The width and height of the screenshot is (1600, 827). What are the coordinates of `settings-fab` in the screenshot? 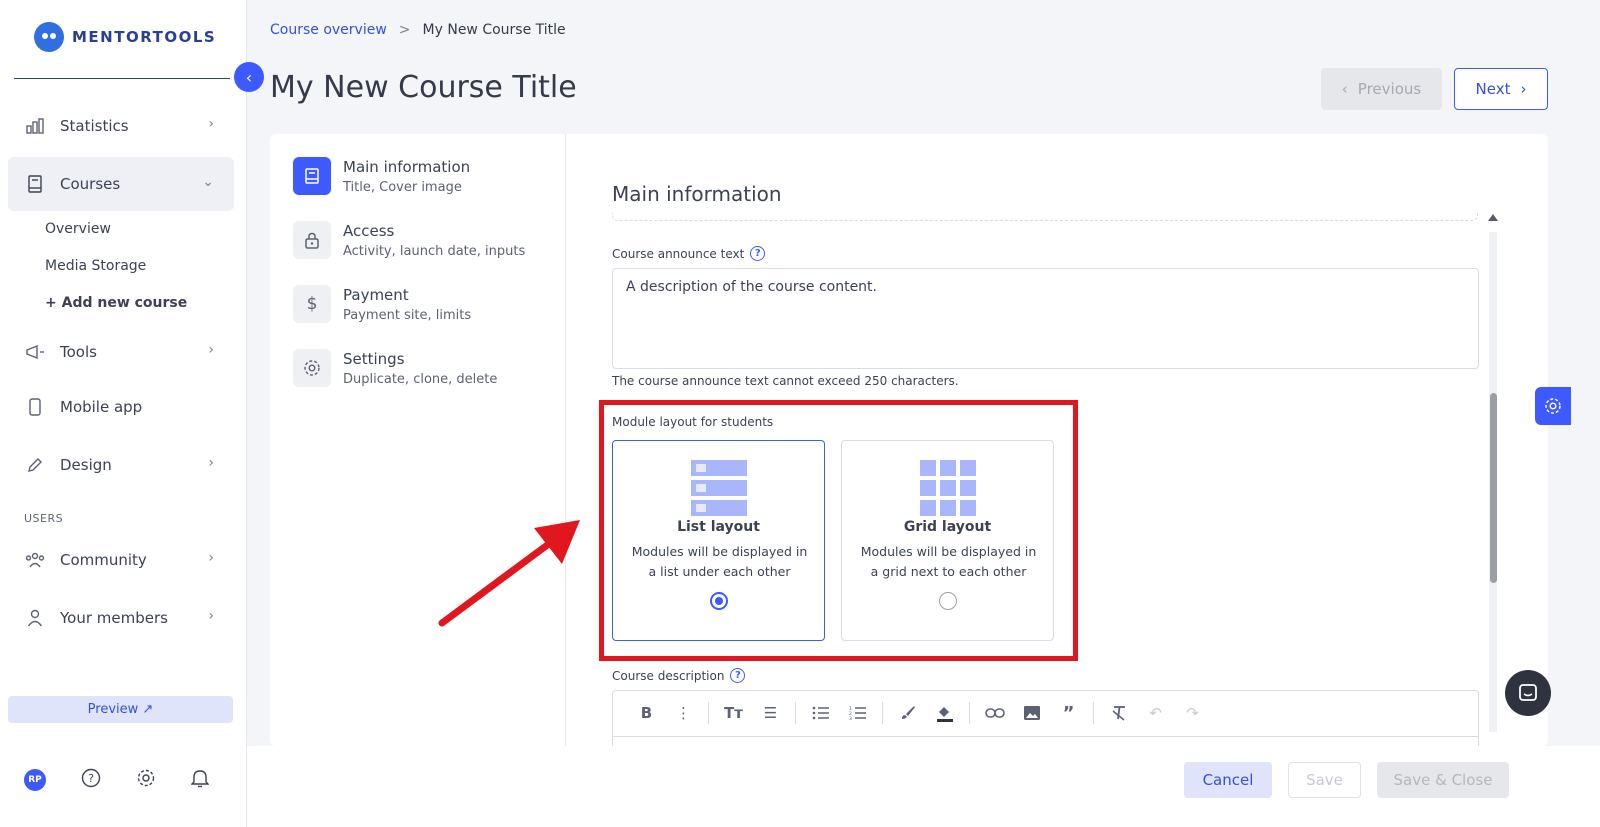 It's located at (1553, 406).